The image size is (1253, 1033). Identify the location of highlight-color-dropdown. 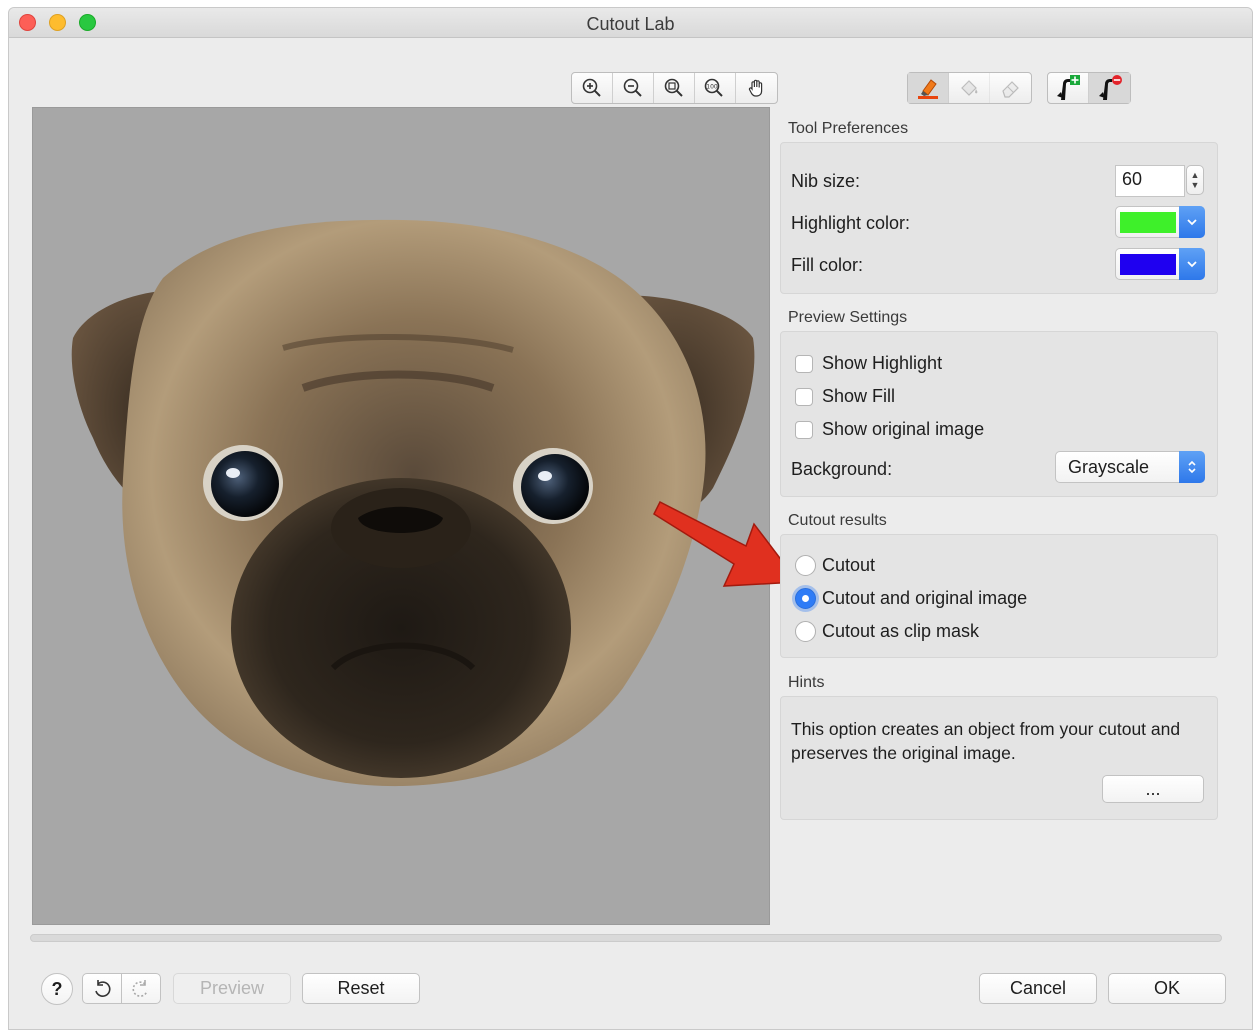
(1192, 222).